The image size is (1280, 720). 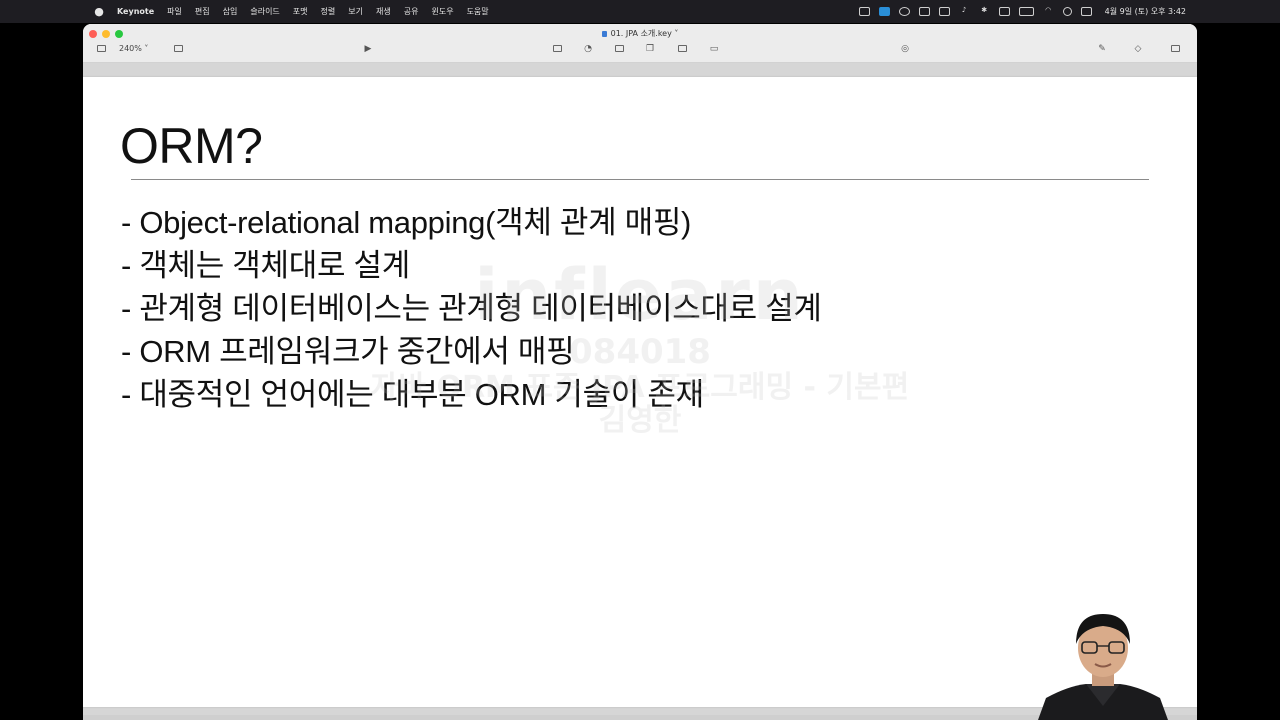 What do you see at coordinates (264, 11) in the screenshot?
I see `menu-slide: 슬라이드` at bounding box center [264, 11].